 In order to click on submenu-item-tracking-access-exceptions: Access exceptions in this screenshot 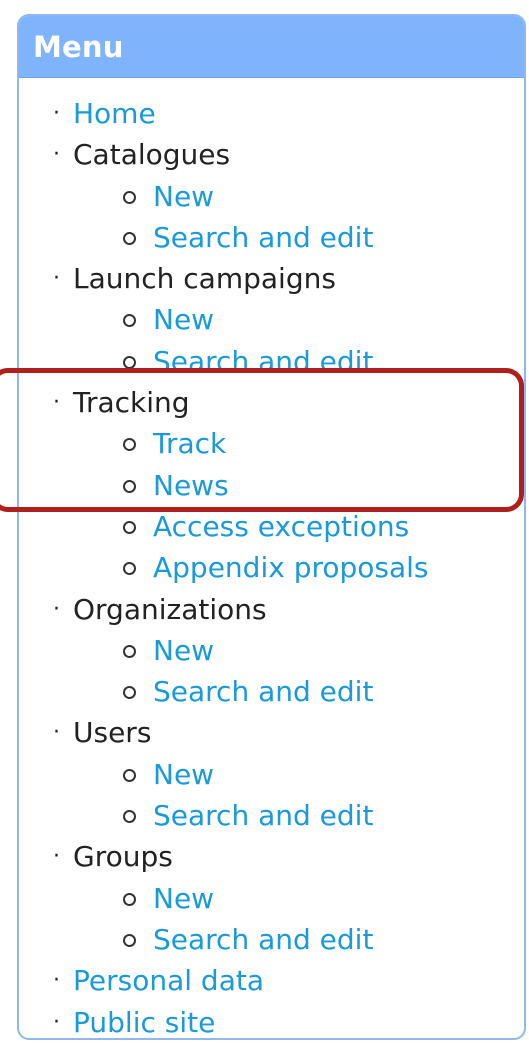, I will do `click(271, 526)`.